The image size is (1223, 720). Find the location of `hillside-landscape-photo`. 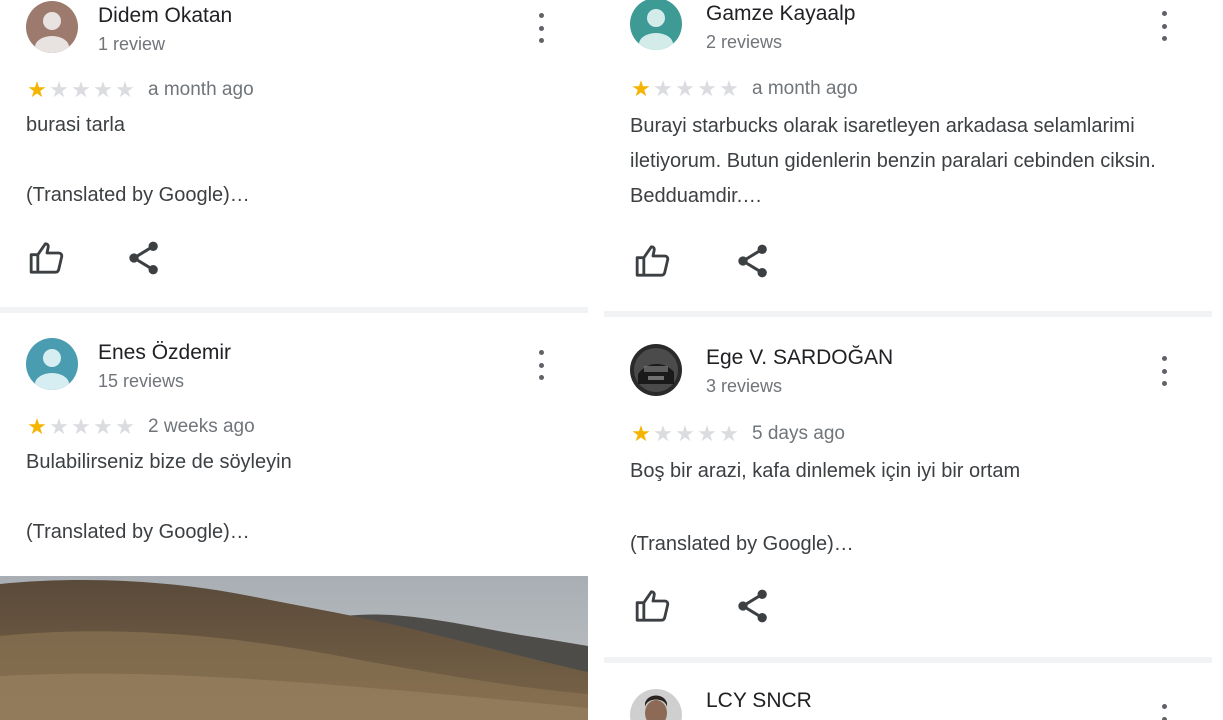

hillside-landscape-photo is located at coordinates (294, 648).